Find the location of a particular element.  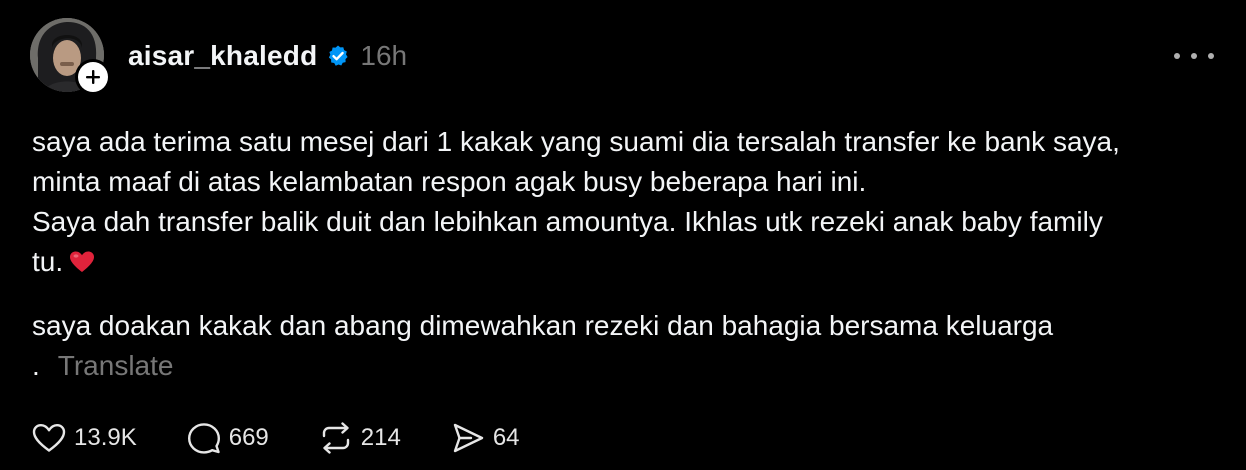

follow-button is located at coordinates (93, 77).